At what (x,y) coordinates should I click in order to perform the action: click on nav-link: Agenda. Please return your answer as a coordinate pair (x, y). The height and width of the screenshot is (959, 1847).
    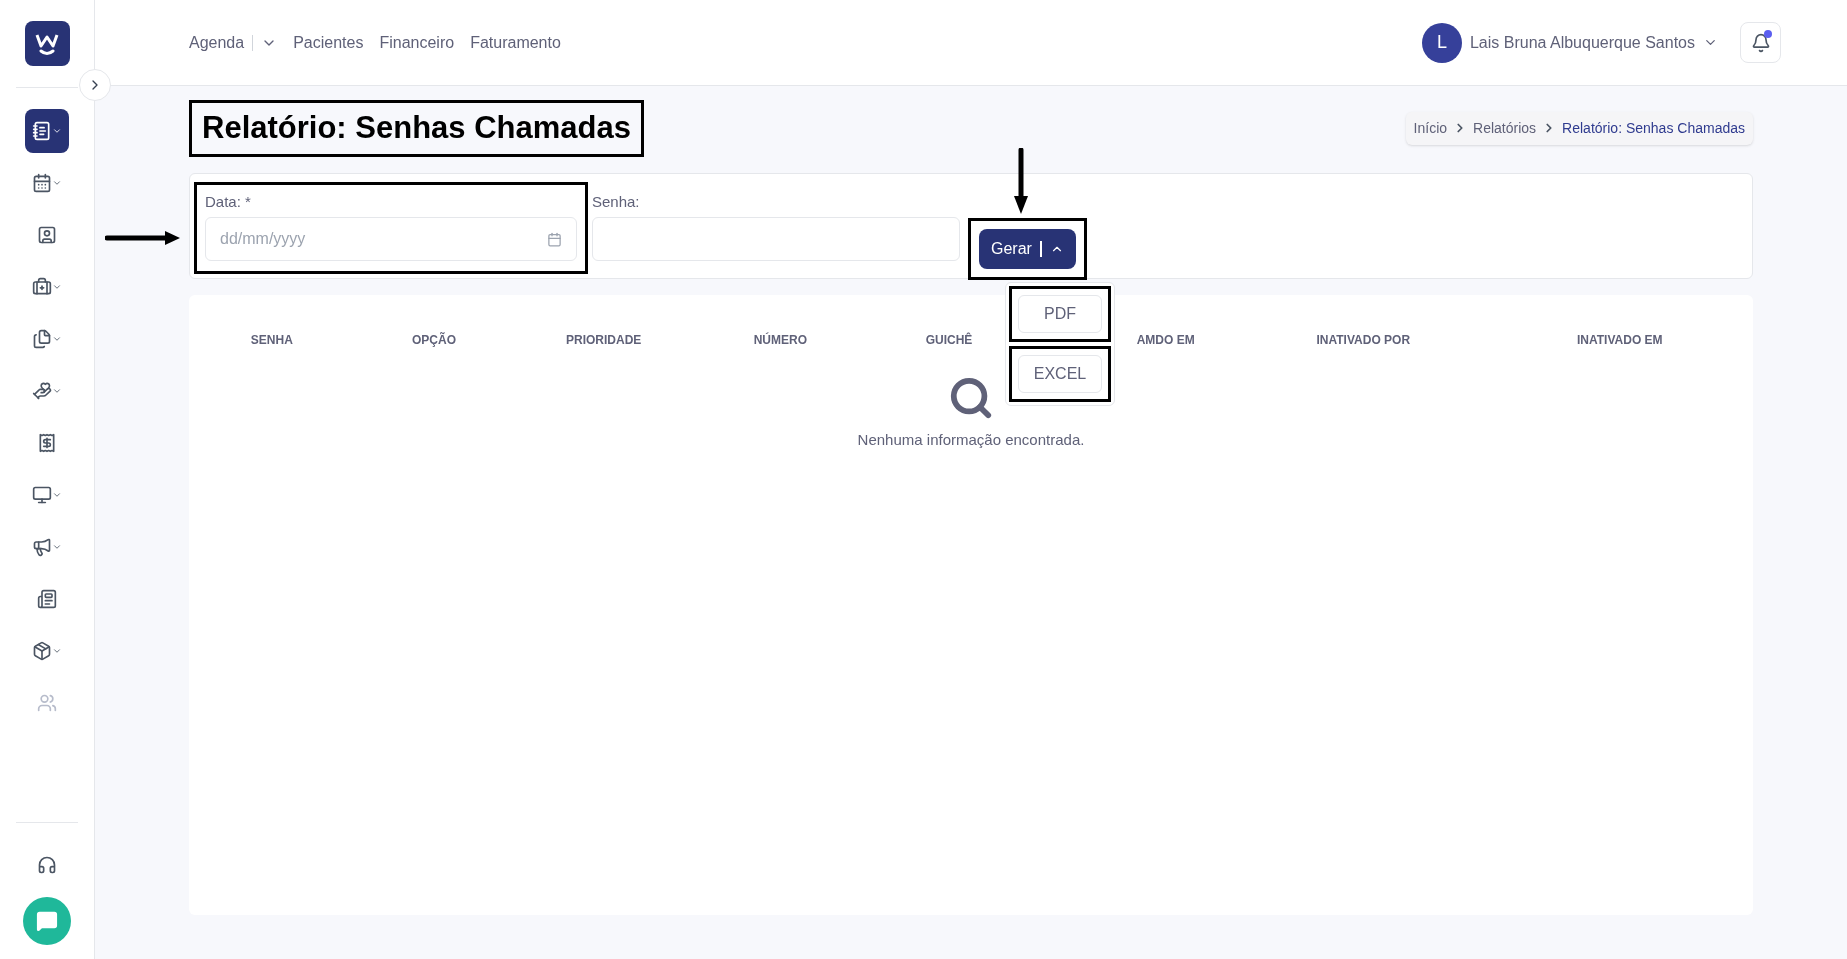
    Looking at the image, I should click on (217, 42).